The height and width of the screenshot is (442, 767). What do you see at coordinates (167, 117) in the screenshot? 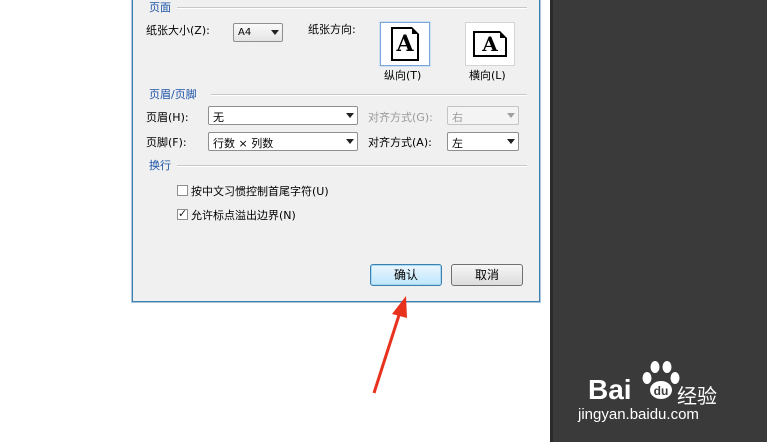
I see `header-label: 页眉(H):` at bounding box center [167, 117].